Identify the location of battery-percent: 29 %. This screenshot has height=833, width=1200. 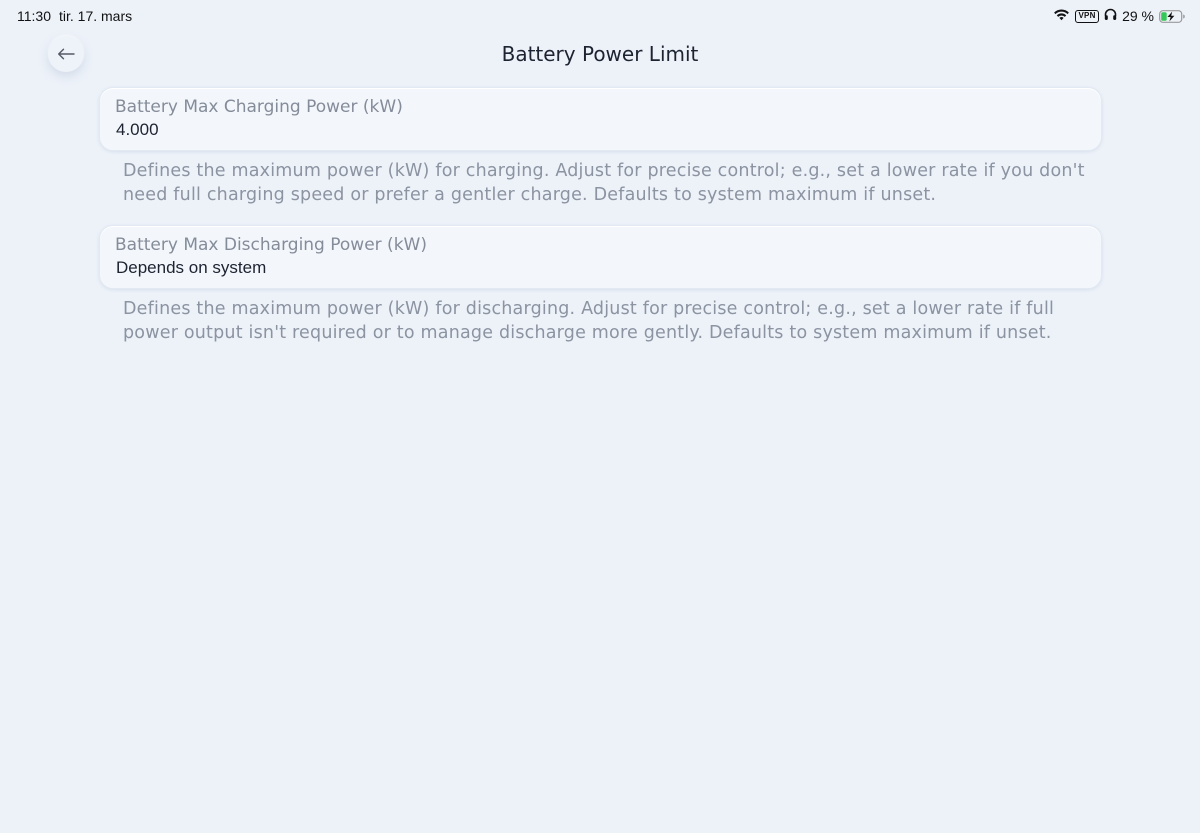
(1138, 16).